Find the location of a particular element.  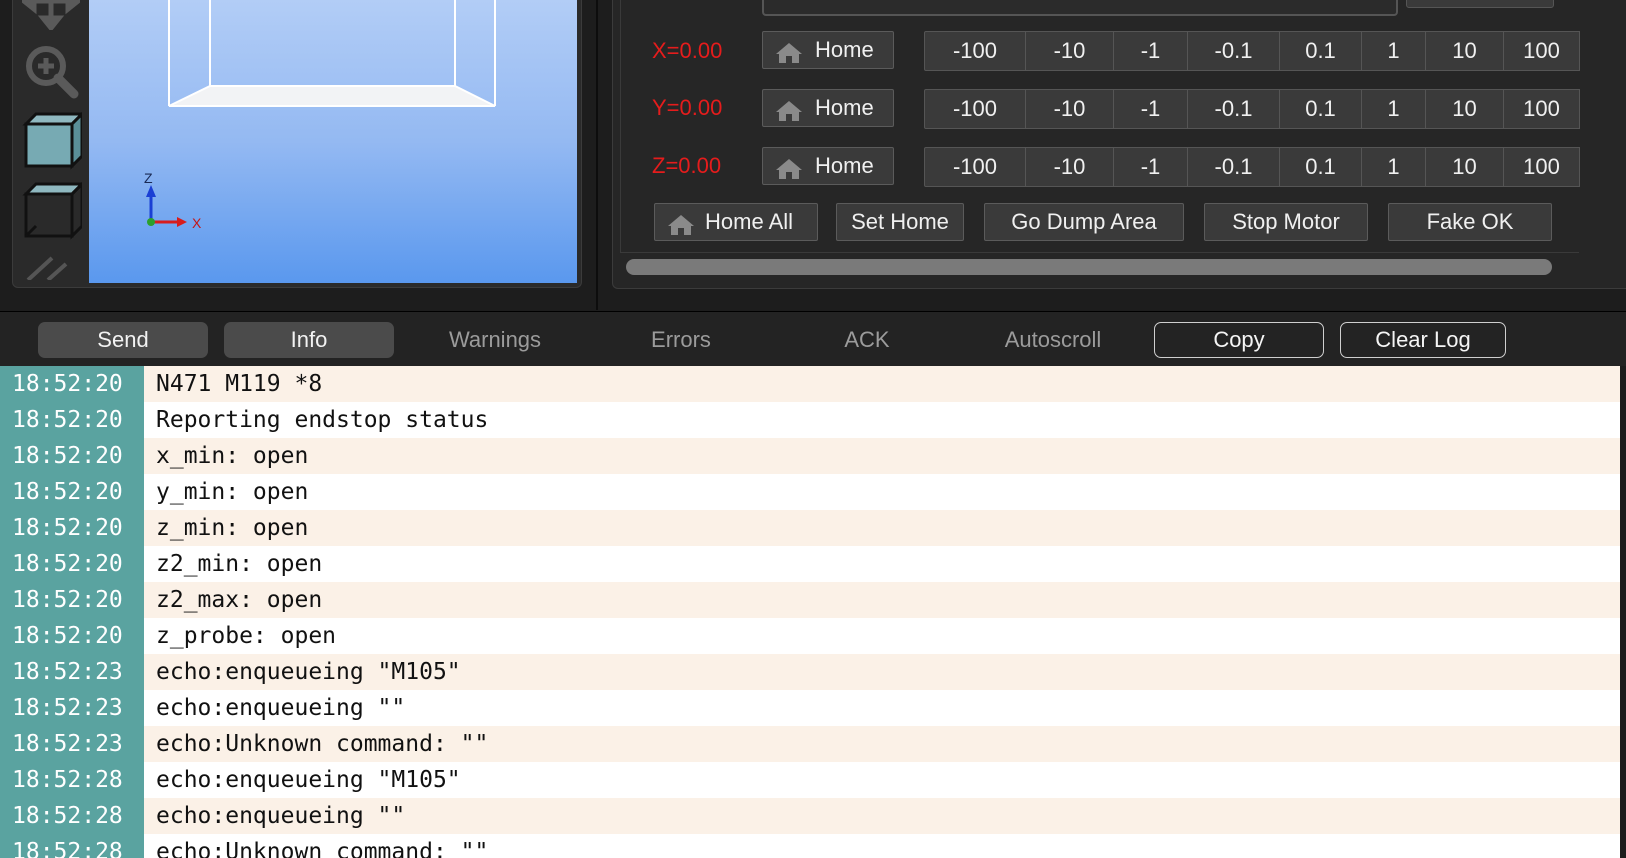

y-step-minus-100: -100 is located at coordinates (975, 109).